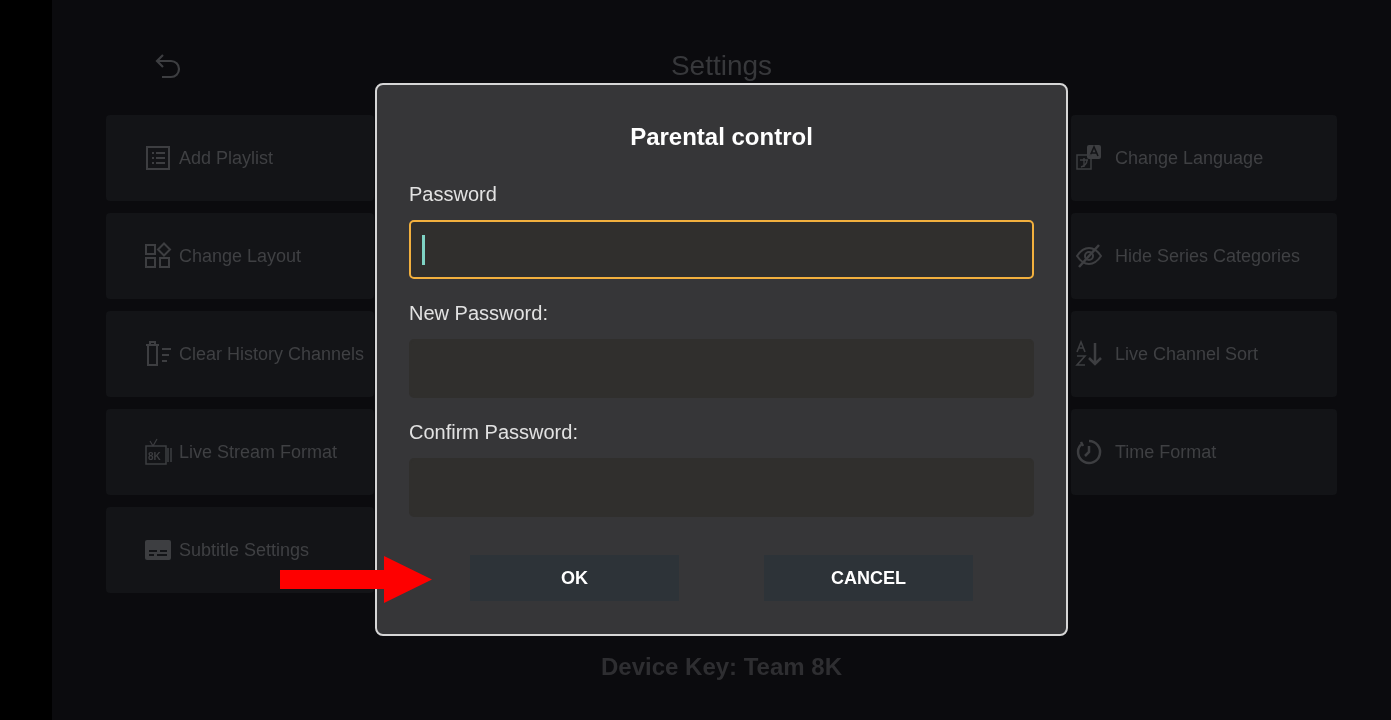 The width and height of the screenshot is (1391, 720). Describe the element at coordinates (1089, 452) in the screenshot. I see `clock-icon` at that location.